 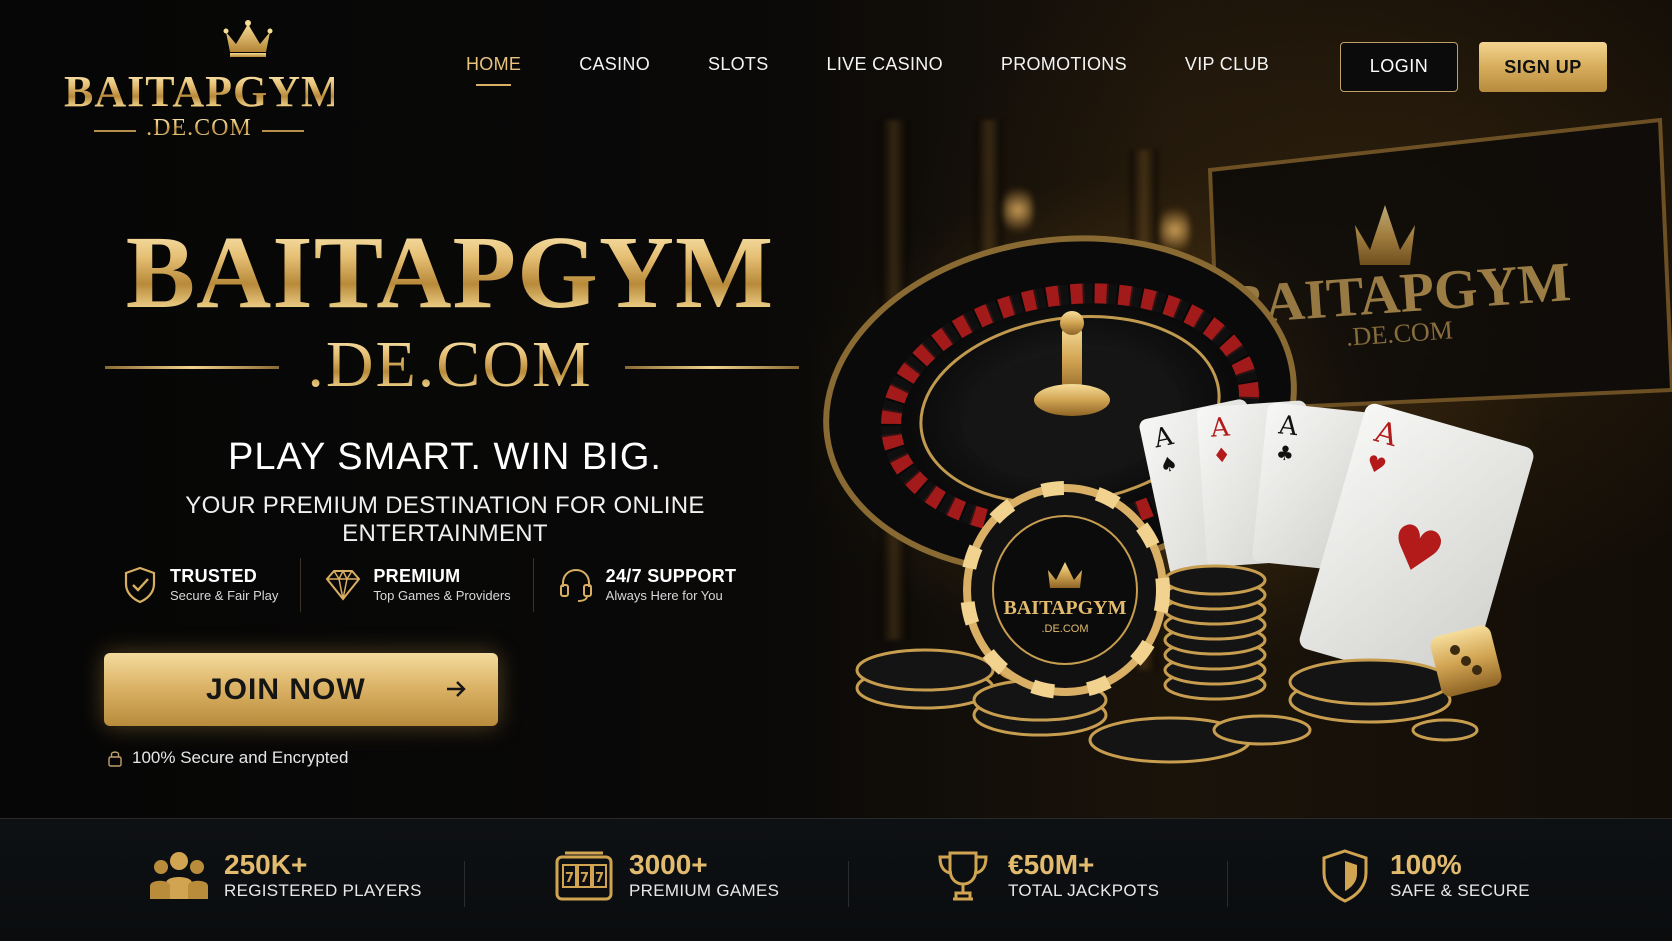 I want to click on join-now-label: JOIN NOW, so click(x=286, y=689).